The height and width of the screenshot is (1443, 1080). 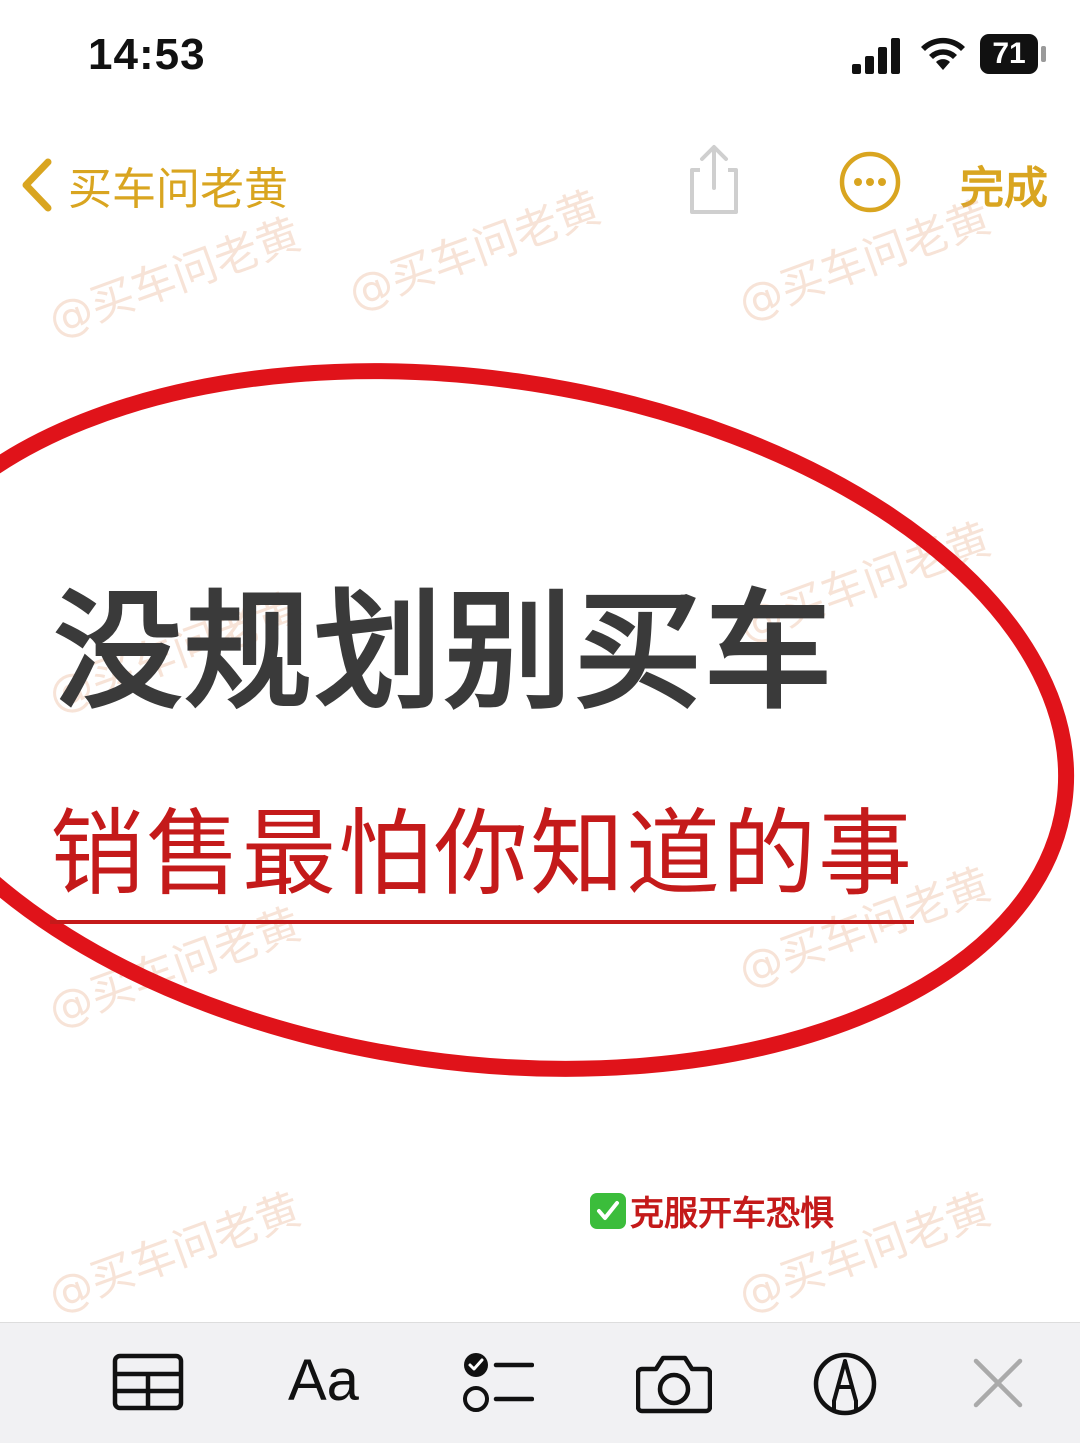 I want to click on back-button: 买车问老黄, so click(x=154, y=185).